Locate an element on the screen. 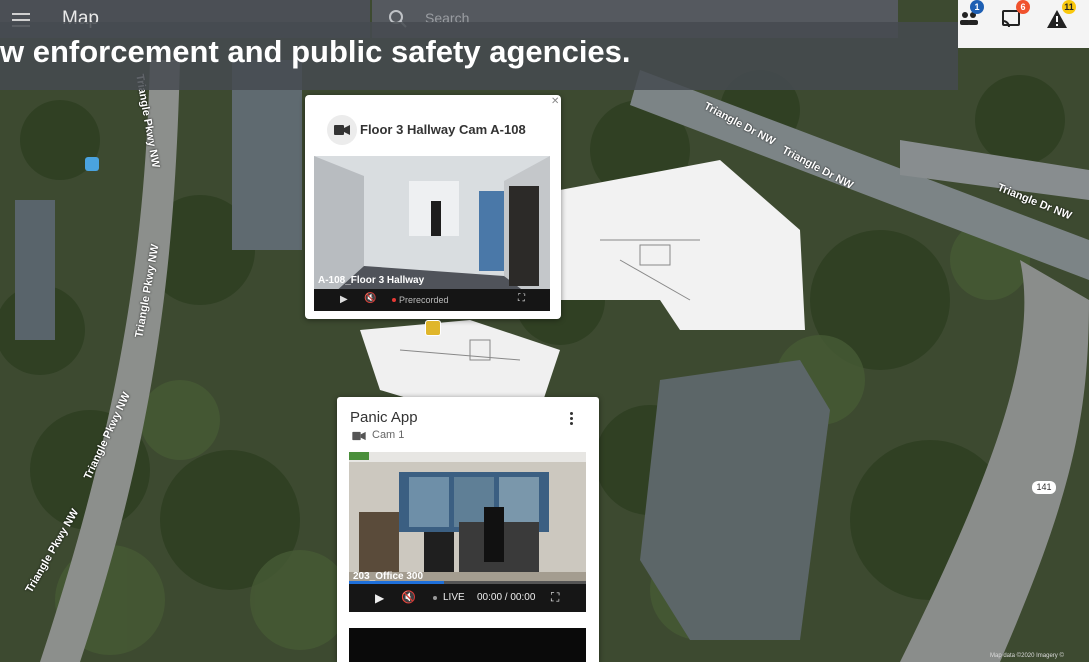  hallway-feed is located at coordinates (432, 233).